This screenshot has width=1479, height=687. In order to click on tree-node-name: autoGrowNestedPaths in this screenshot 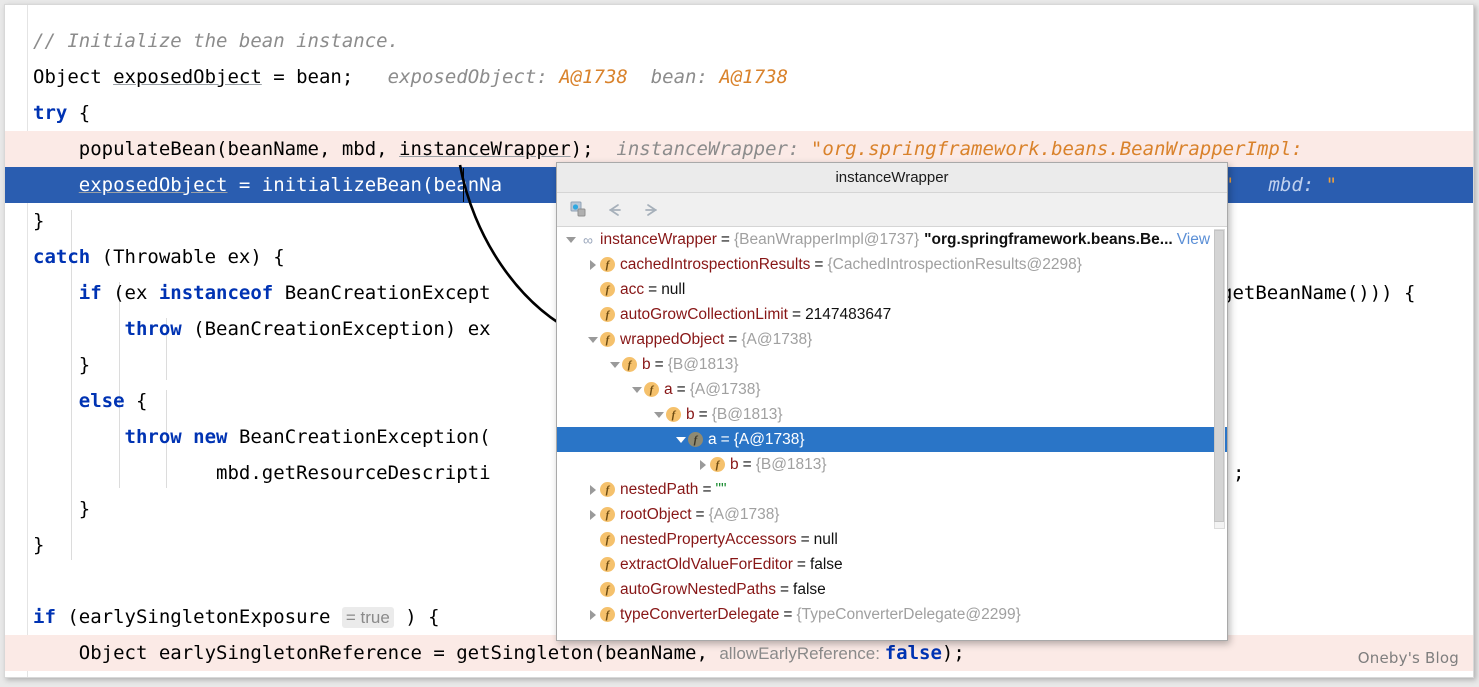, I will do `click(698, 589)`.